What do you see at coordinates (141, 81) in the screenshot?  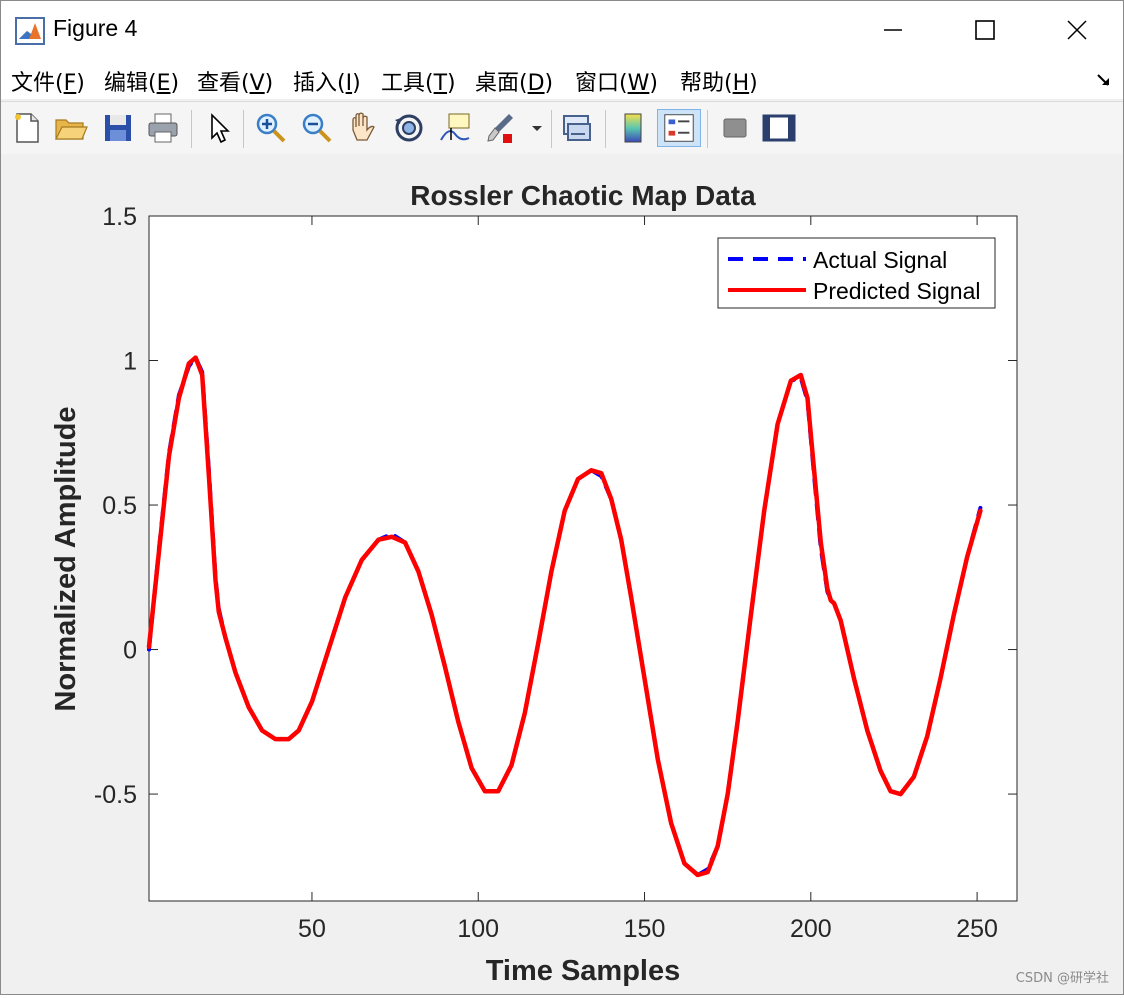 I see `menu-edit: 编辑(E)` at bounding box center [141, 81].